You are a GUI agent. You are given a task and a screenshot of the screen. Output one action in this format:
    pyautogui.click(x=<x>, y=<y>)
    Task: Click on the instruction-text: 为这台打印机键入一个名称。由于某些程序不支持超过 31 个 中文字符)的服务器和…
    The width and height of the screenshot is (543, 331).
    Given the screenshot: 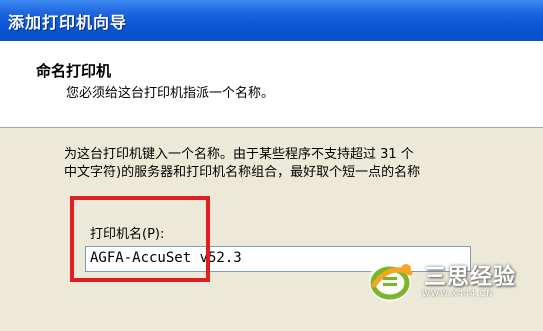 What is the action you would take?
    pyautogui.click(x=303, y=164)
    